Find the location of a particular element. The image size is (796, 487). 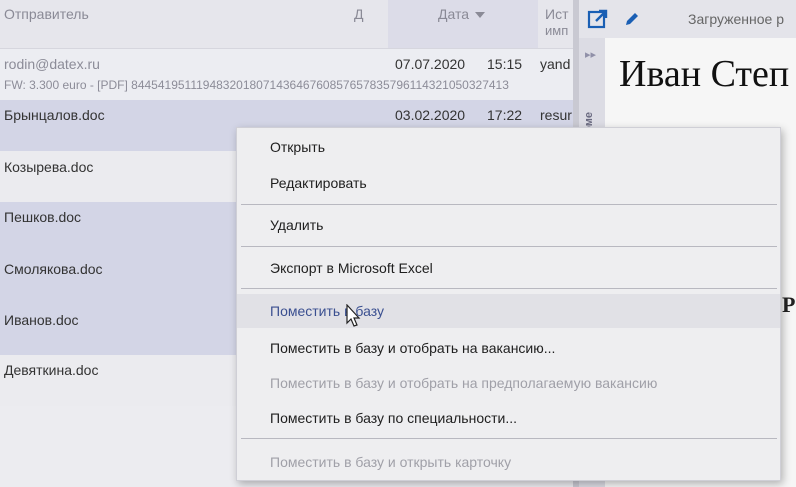

pencil-icon is located at coordinates (632, 19).